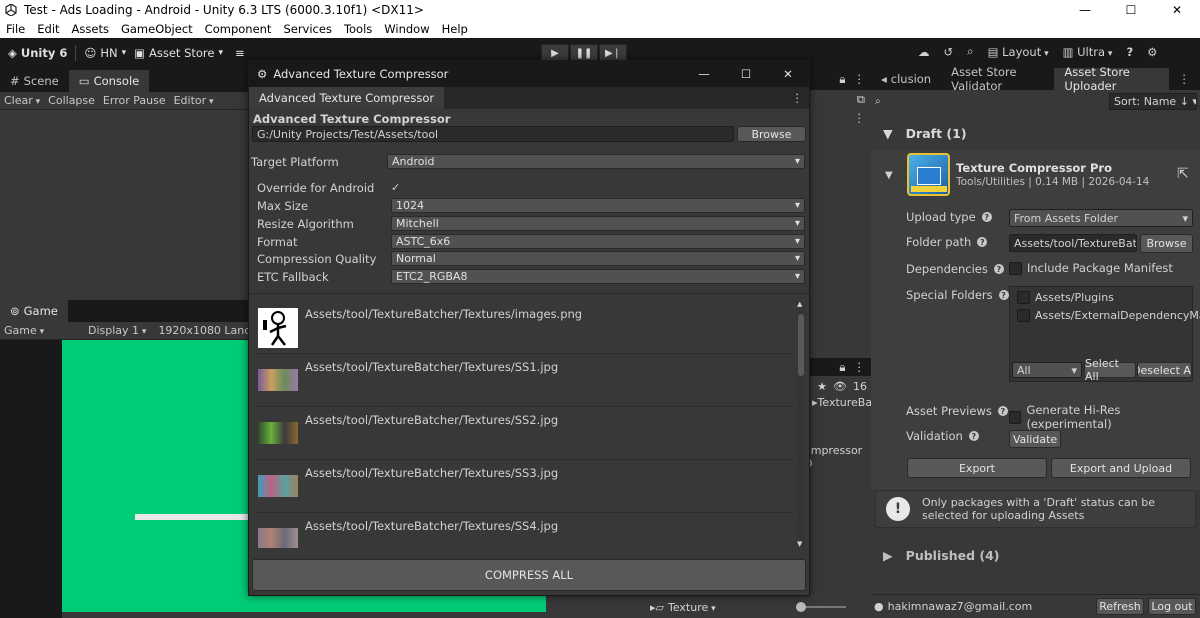 The height and width of the screenshot is (618, 1200). Describe the element at coordinates (1111, 79) in the screenshot. I see `tab-uploader: Asset Store Uploader` at that location.